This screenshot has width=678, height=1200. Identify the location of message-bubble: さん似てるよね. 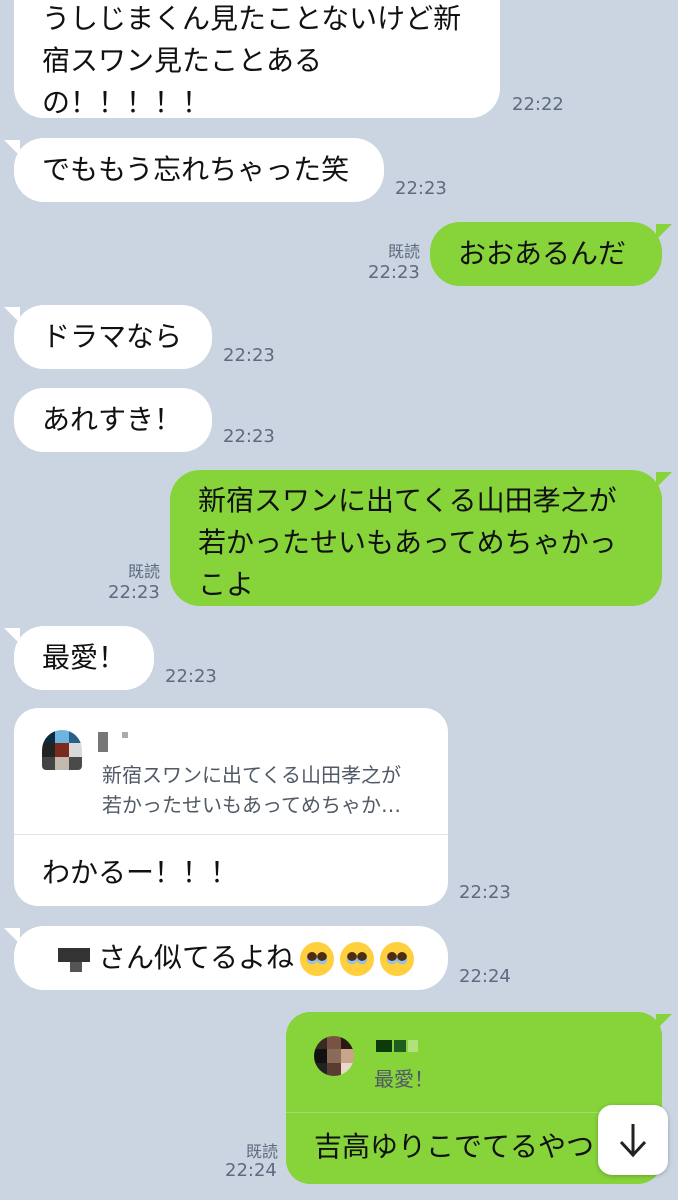
(231, 958).